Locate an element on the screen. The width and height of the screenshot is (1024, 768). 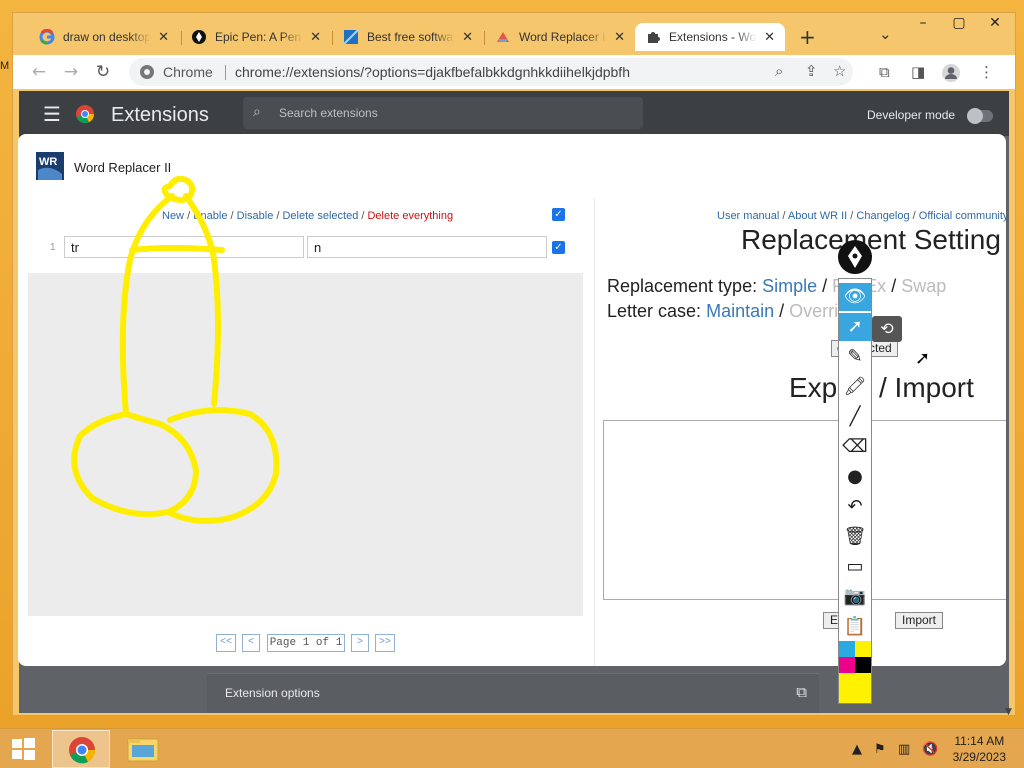
mouse-cursor-icon: ➚ is located at coordinates (923, 358).